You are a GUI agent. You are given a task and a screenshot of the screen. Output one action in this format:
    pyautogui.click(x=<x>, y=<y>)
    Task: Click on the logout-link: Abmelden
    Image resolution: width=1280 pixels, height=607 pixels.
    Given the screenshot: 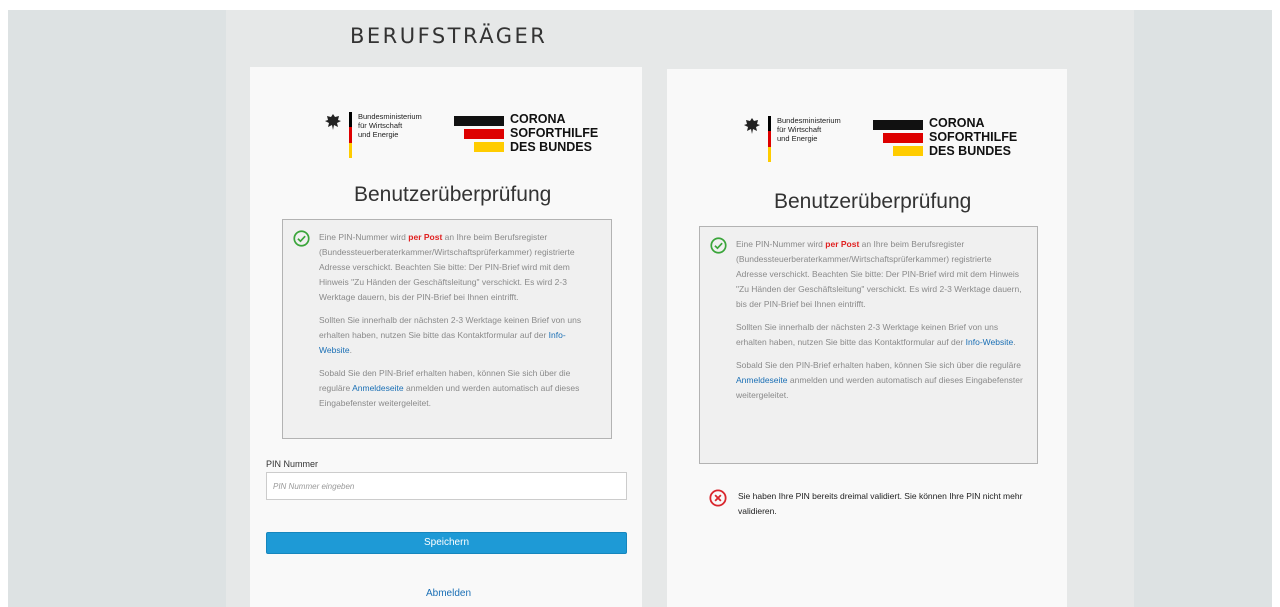 What is the action you would take?
    pyautogui.click(x=448, y=593)
    